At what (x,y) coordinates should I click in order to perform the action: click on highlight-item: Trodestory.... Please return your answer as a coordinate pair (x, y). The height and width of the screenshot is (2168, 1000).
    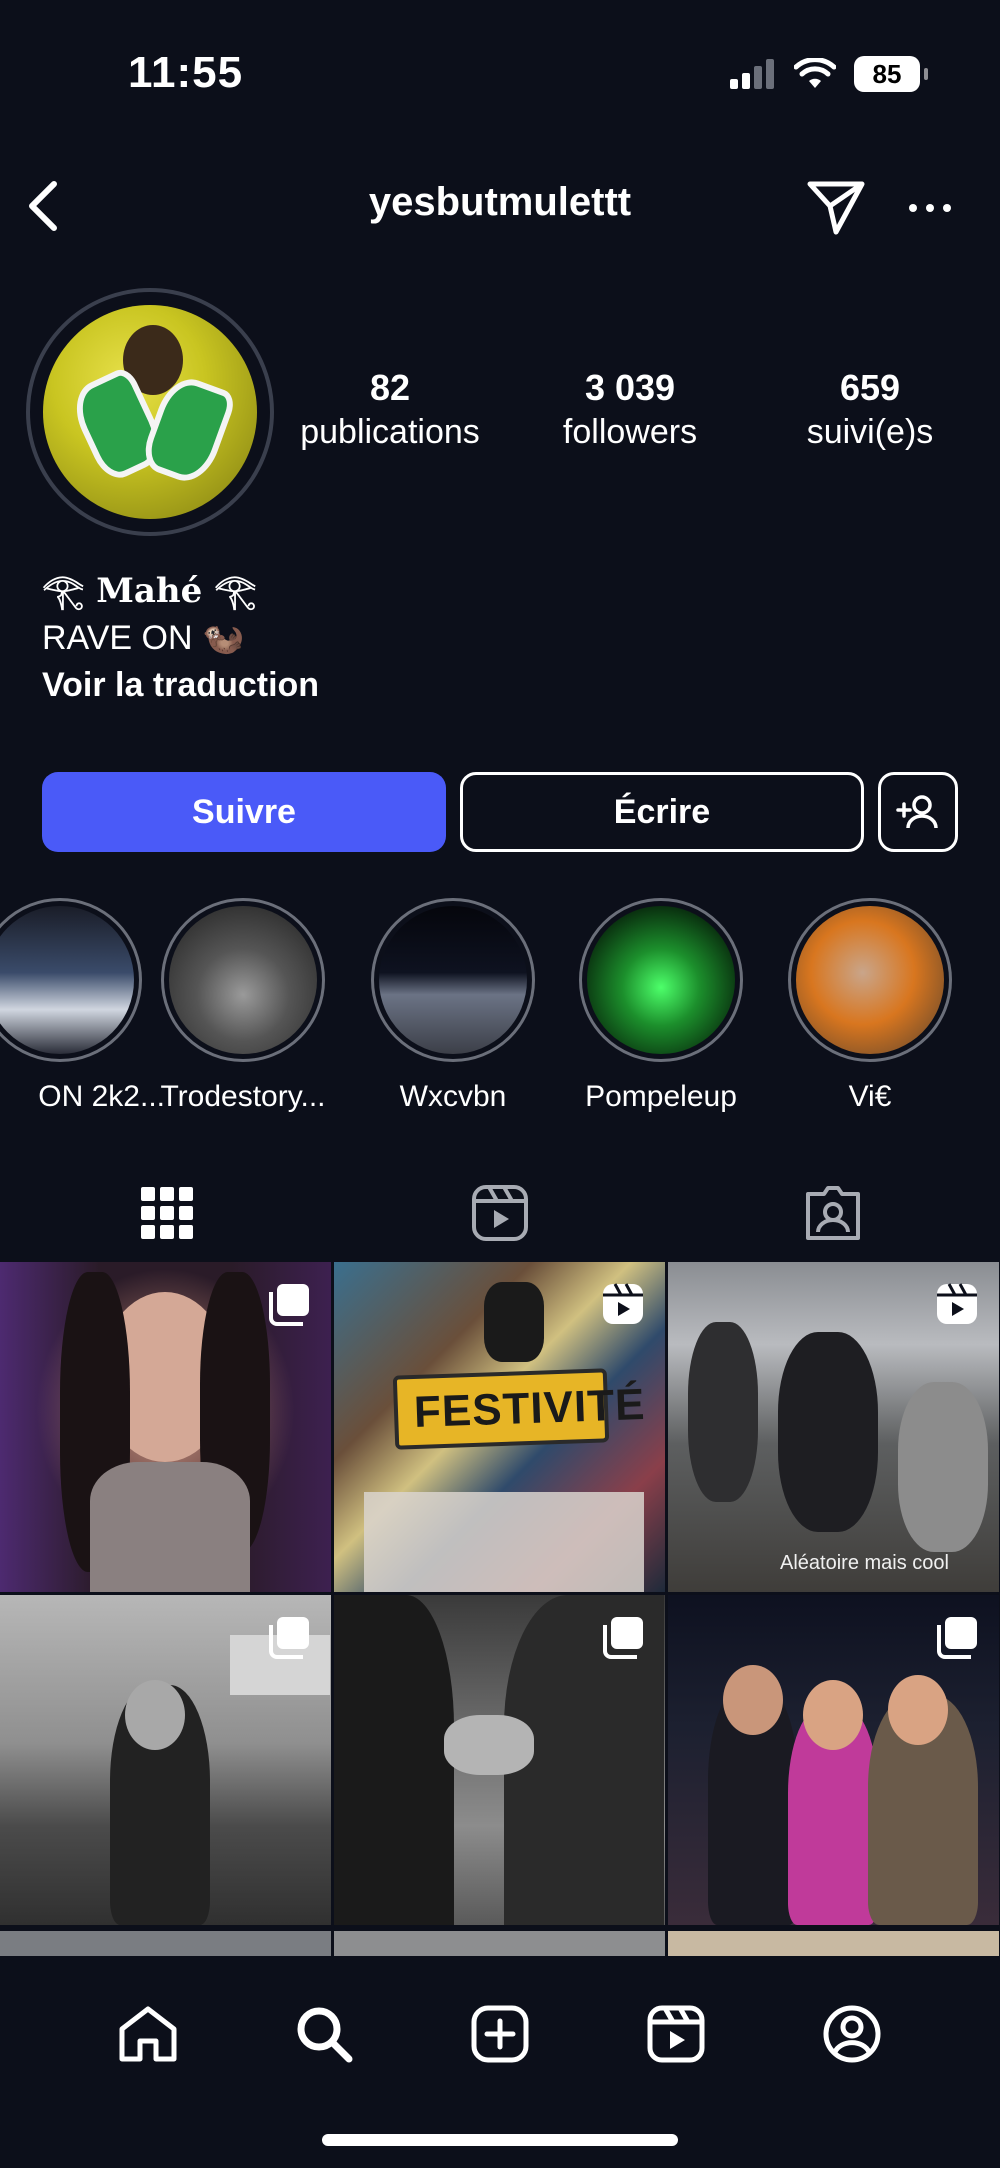
    Looking at the image, I should click on (243, 1006).